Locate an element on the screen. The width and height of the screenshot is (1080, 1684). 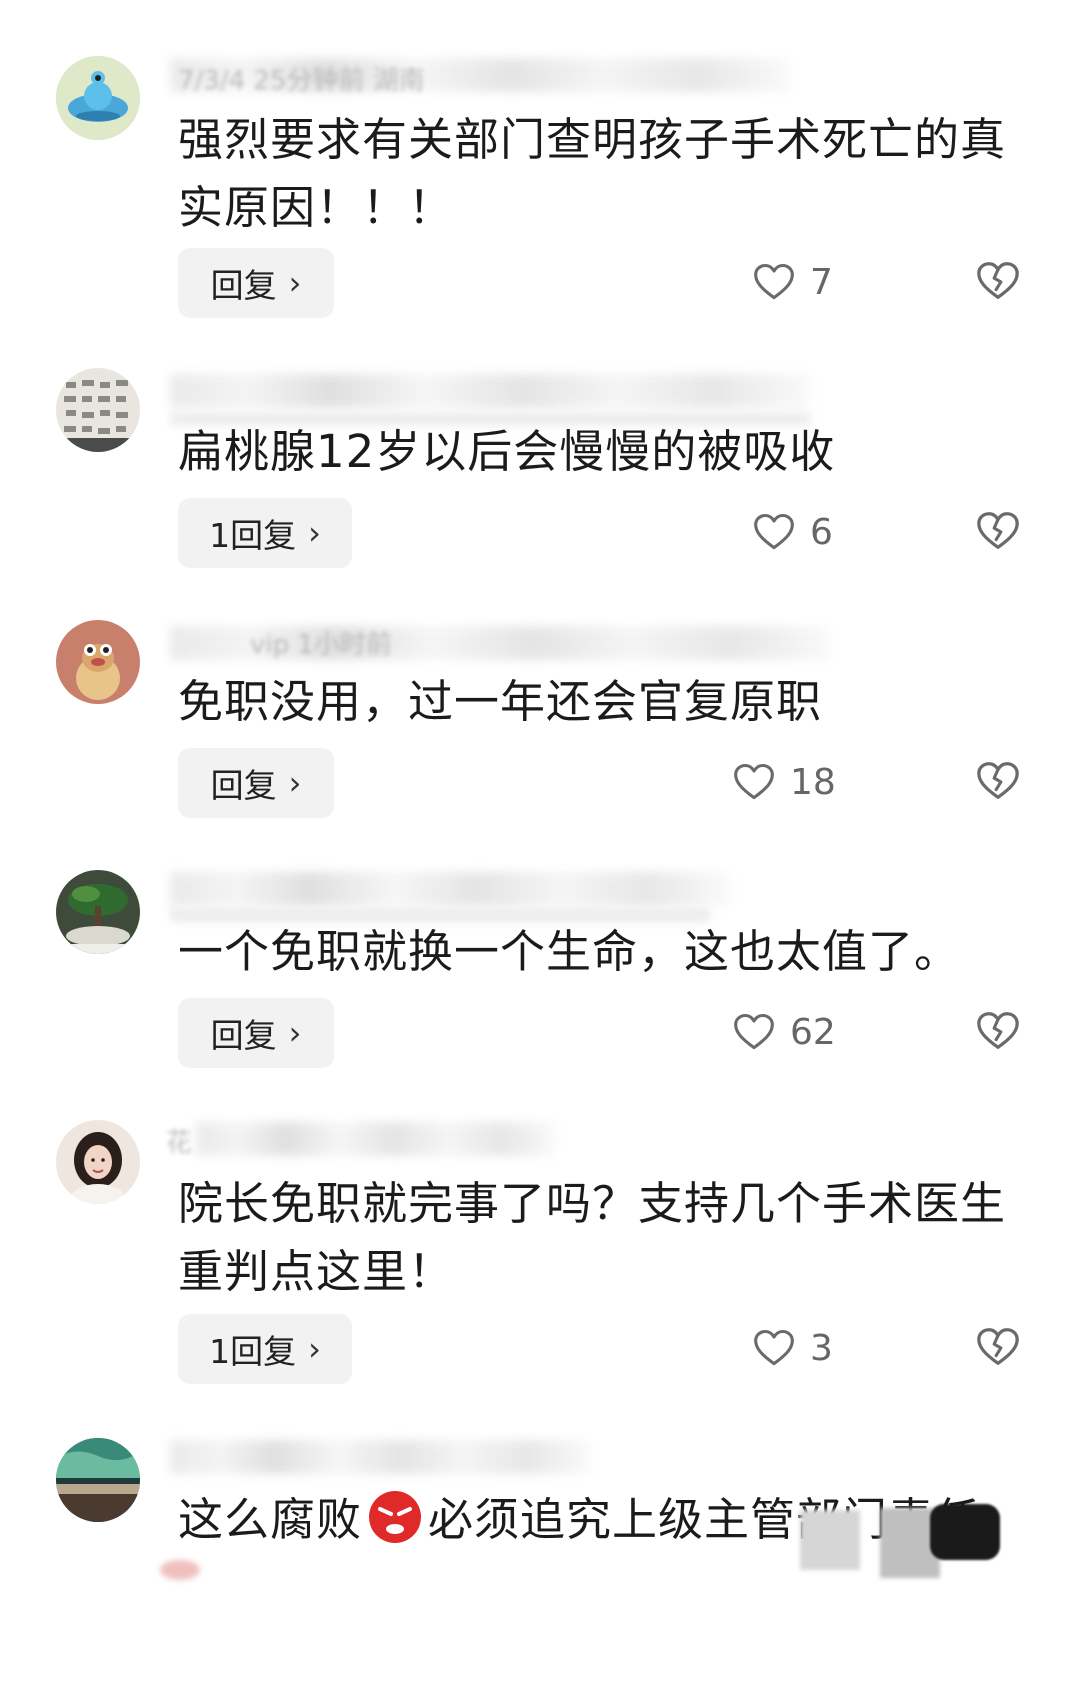
comment-text: 院长免职就完事了吗？支持几个手术医生重判点这里！ is located at coordinates (592, 1237).